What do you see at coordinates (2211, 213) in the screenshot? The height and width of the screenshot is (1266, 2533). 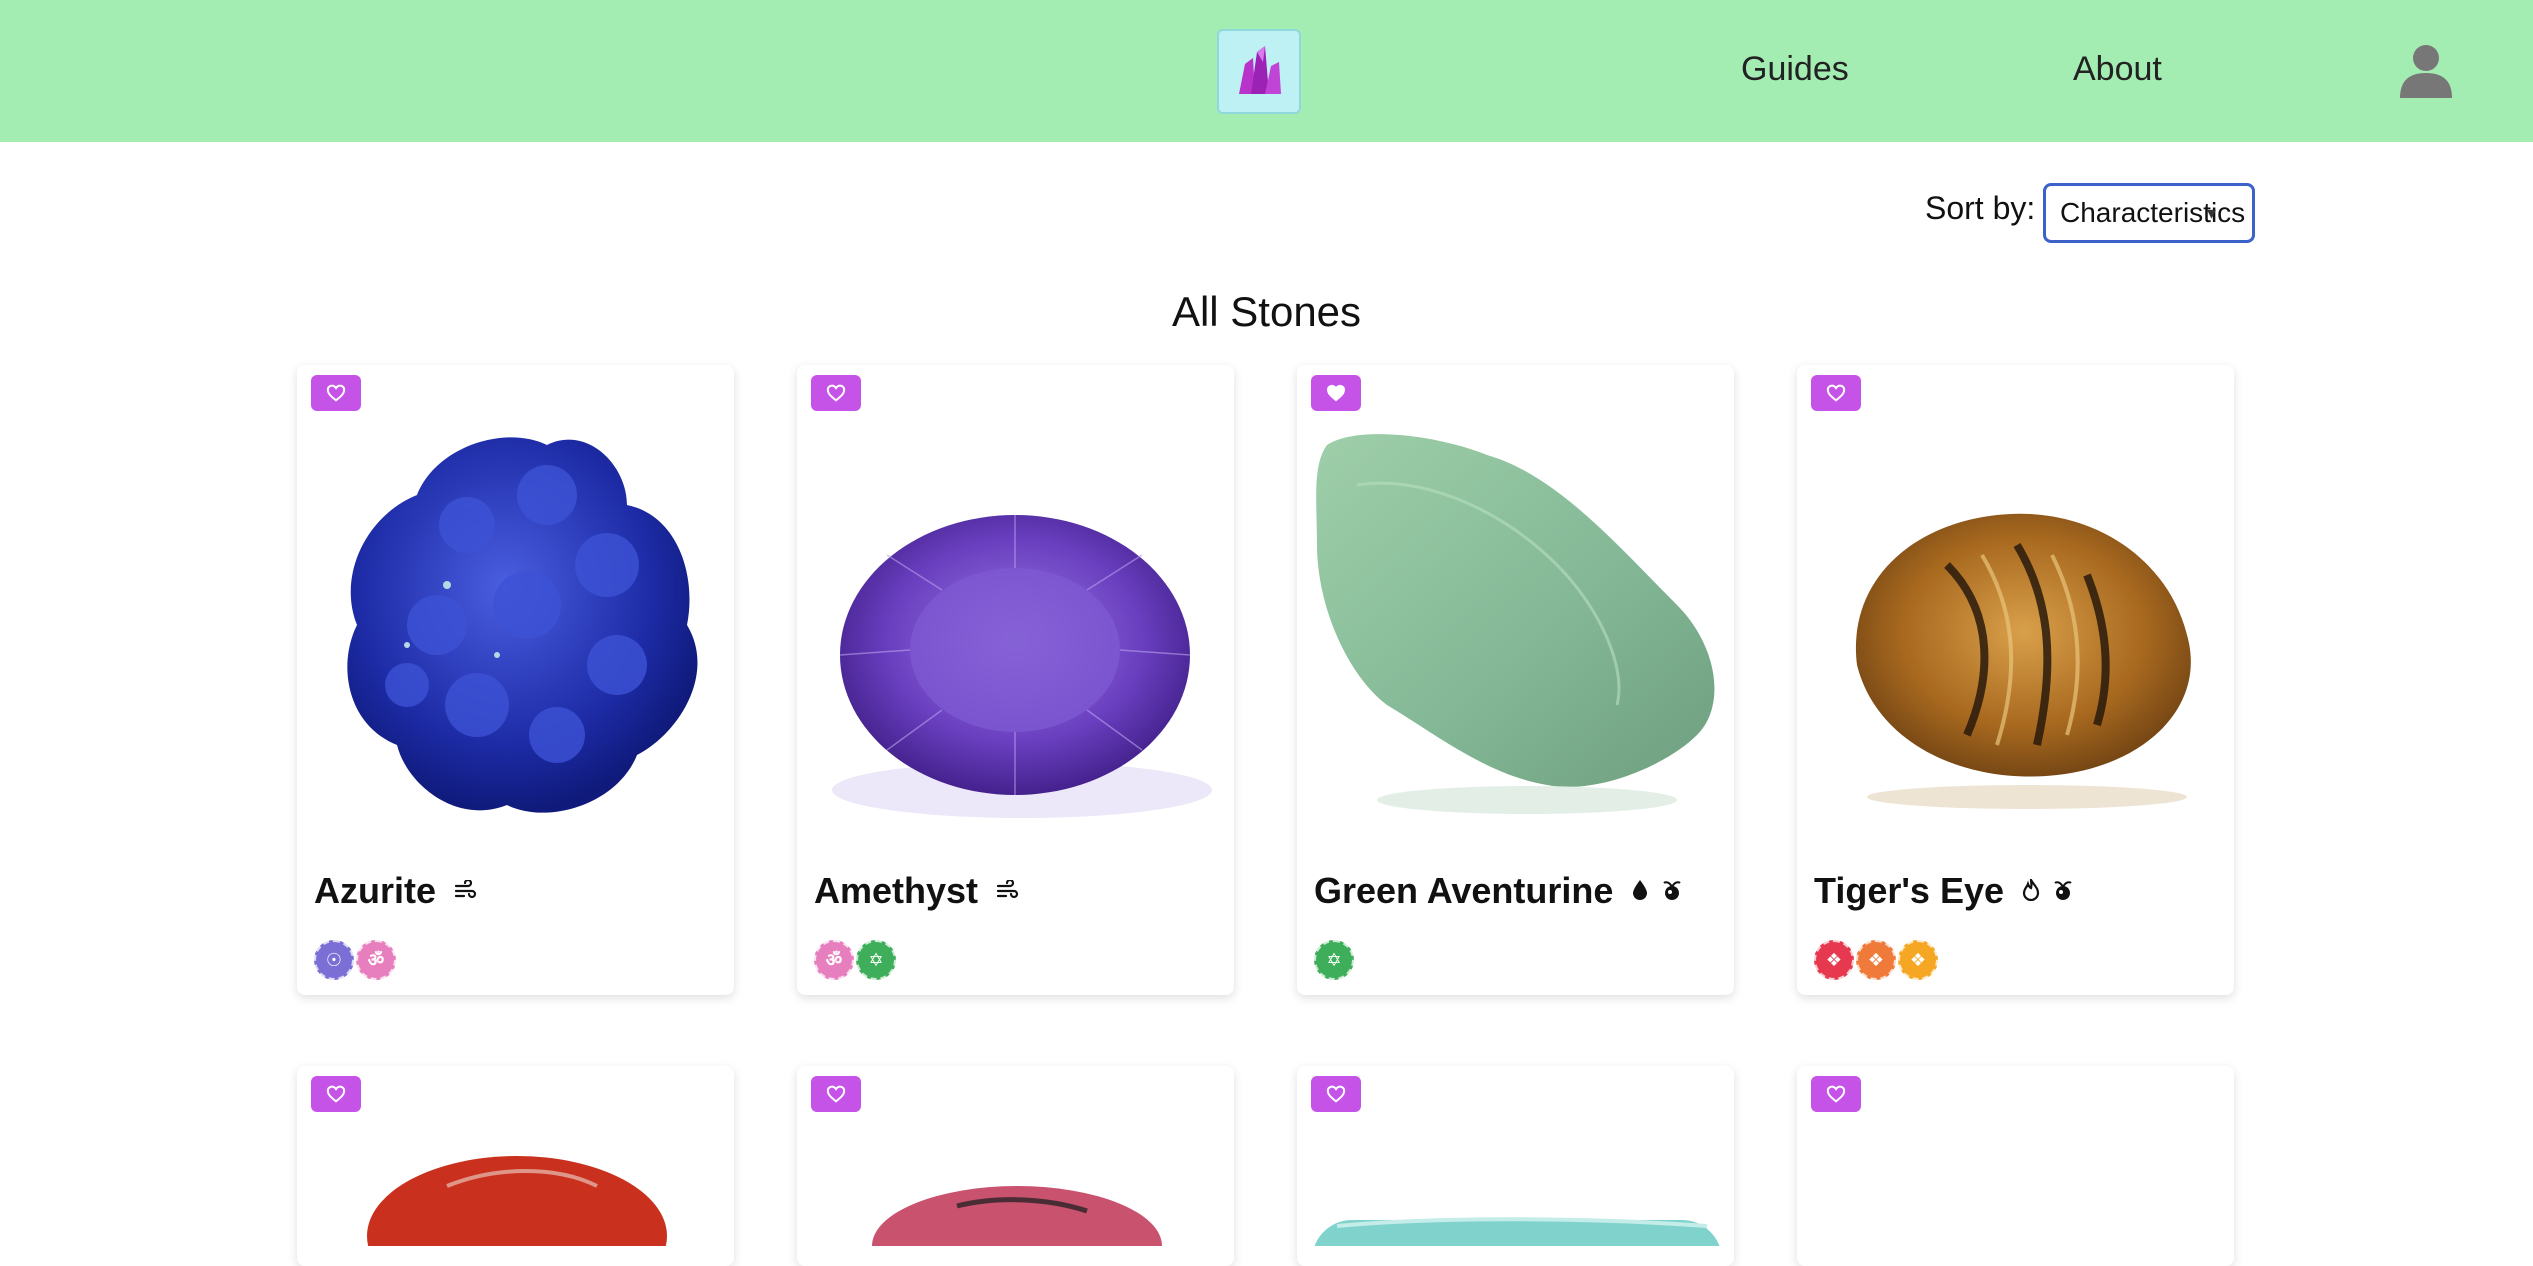 I see `chevron-down-icon: ▾` at bounding box center [2211, 213].